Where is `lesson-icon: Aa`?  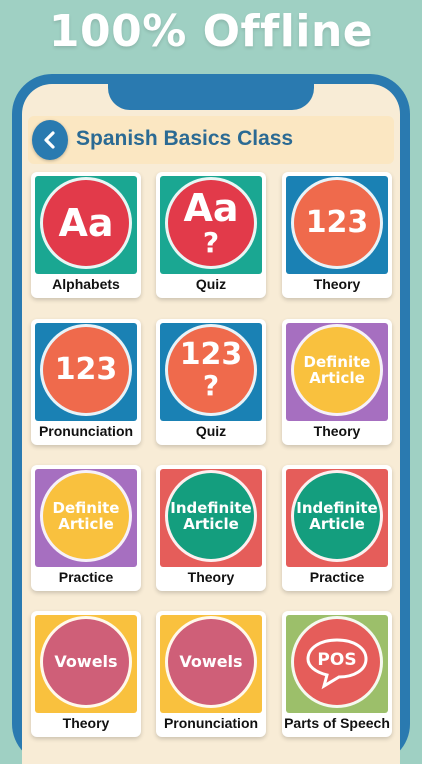 lesson-icon: Aa is located at coordinates (86, 223).